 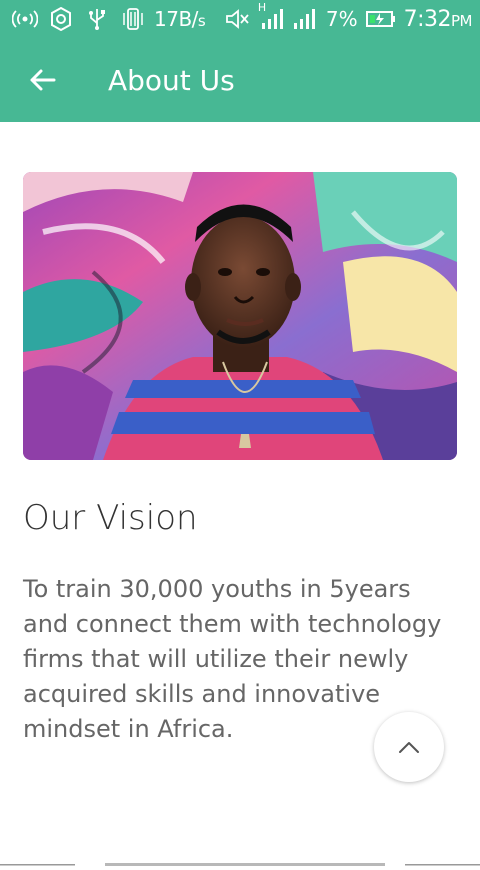 I want to click on signal-icon, so click(x=305, y=19).